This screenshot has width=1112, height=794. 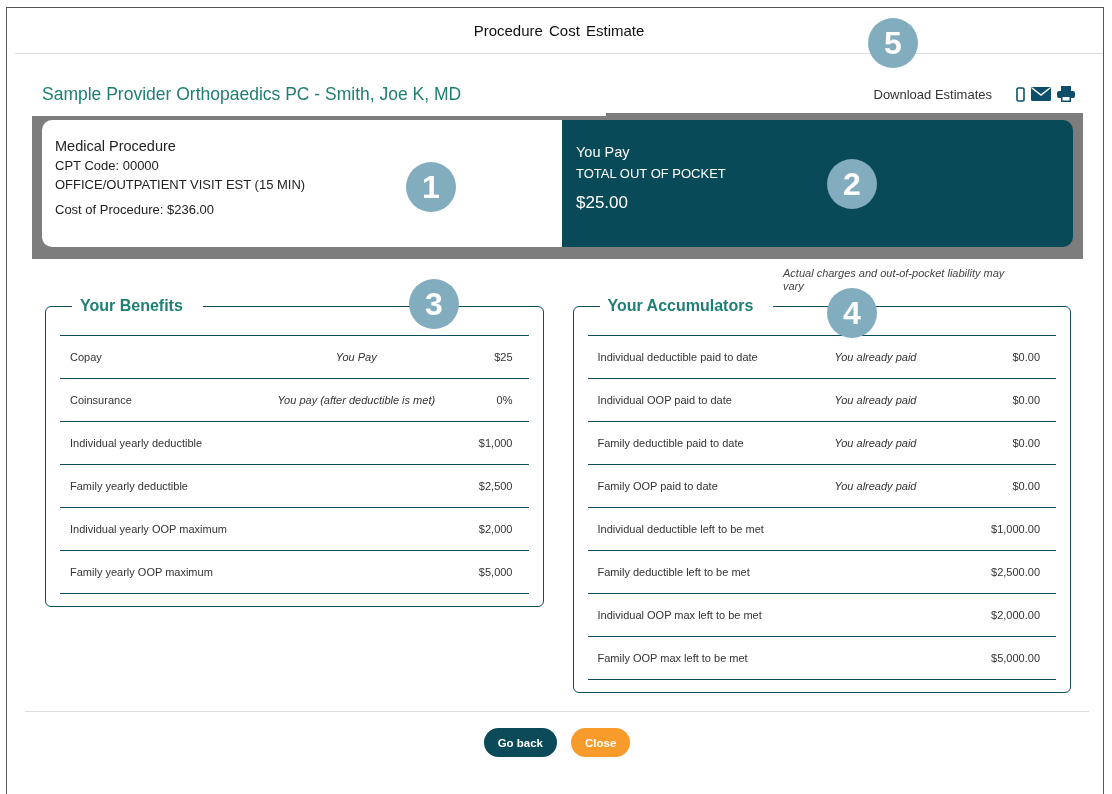 What do you see at coordinates (681, 529) in the screenshot?
I see `row-label: Individual deductible left to be met` at bounding box center [681, 529].